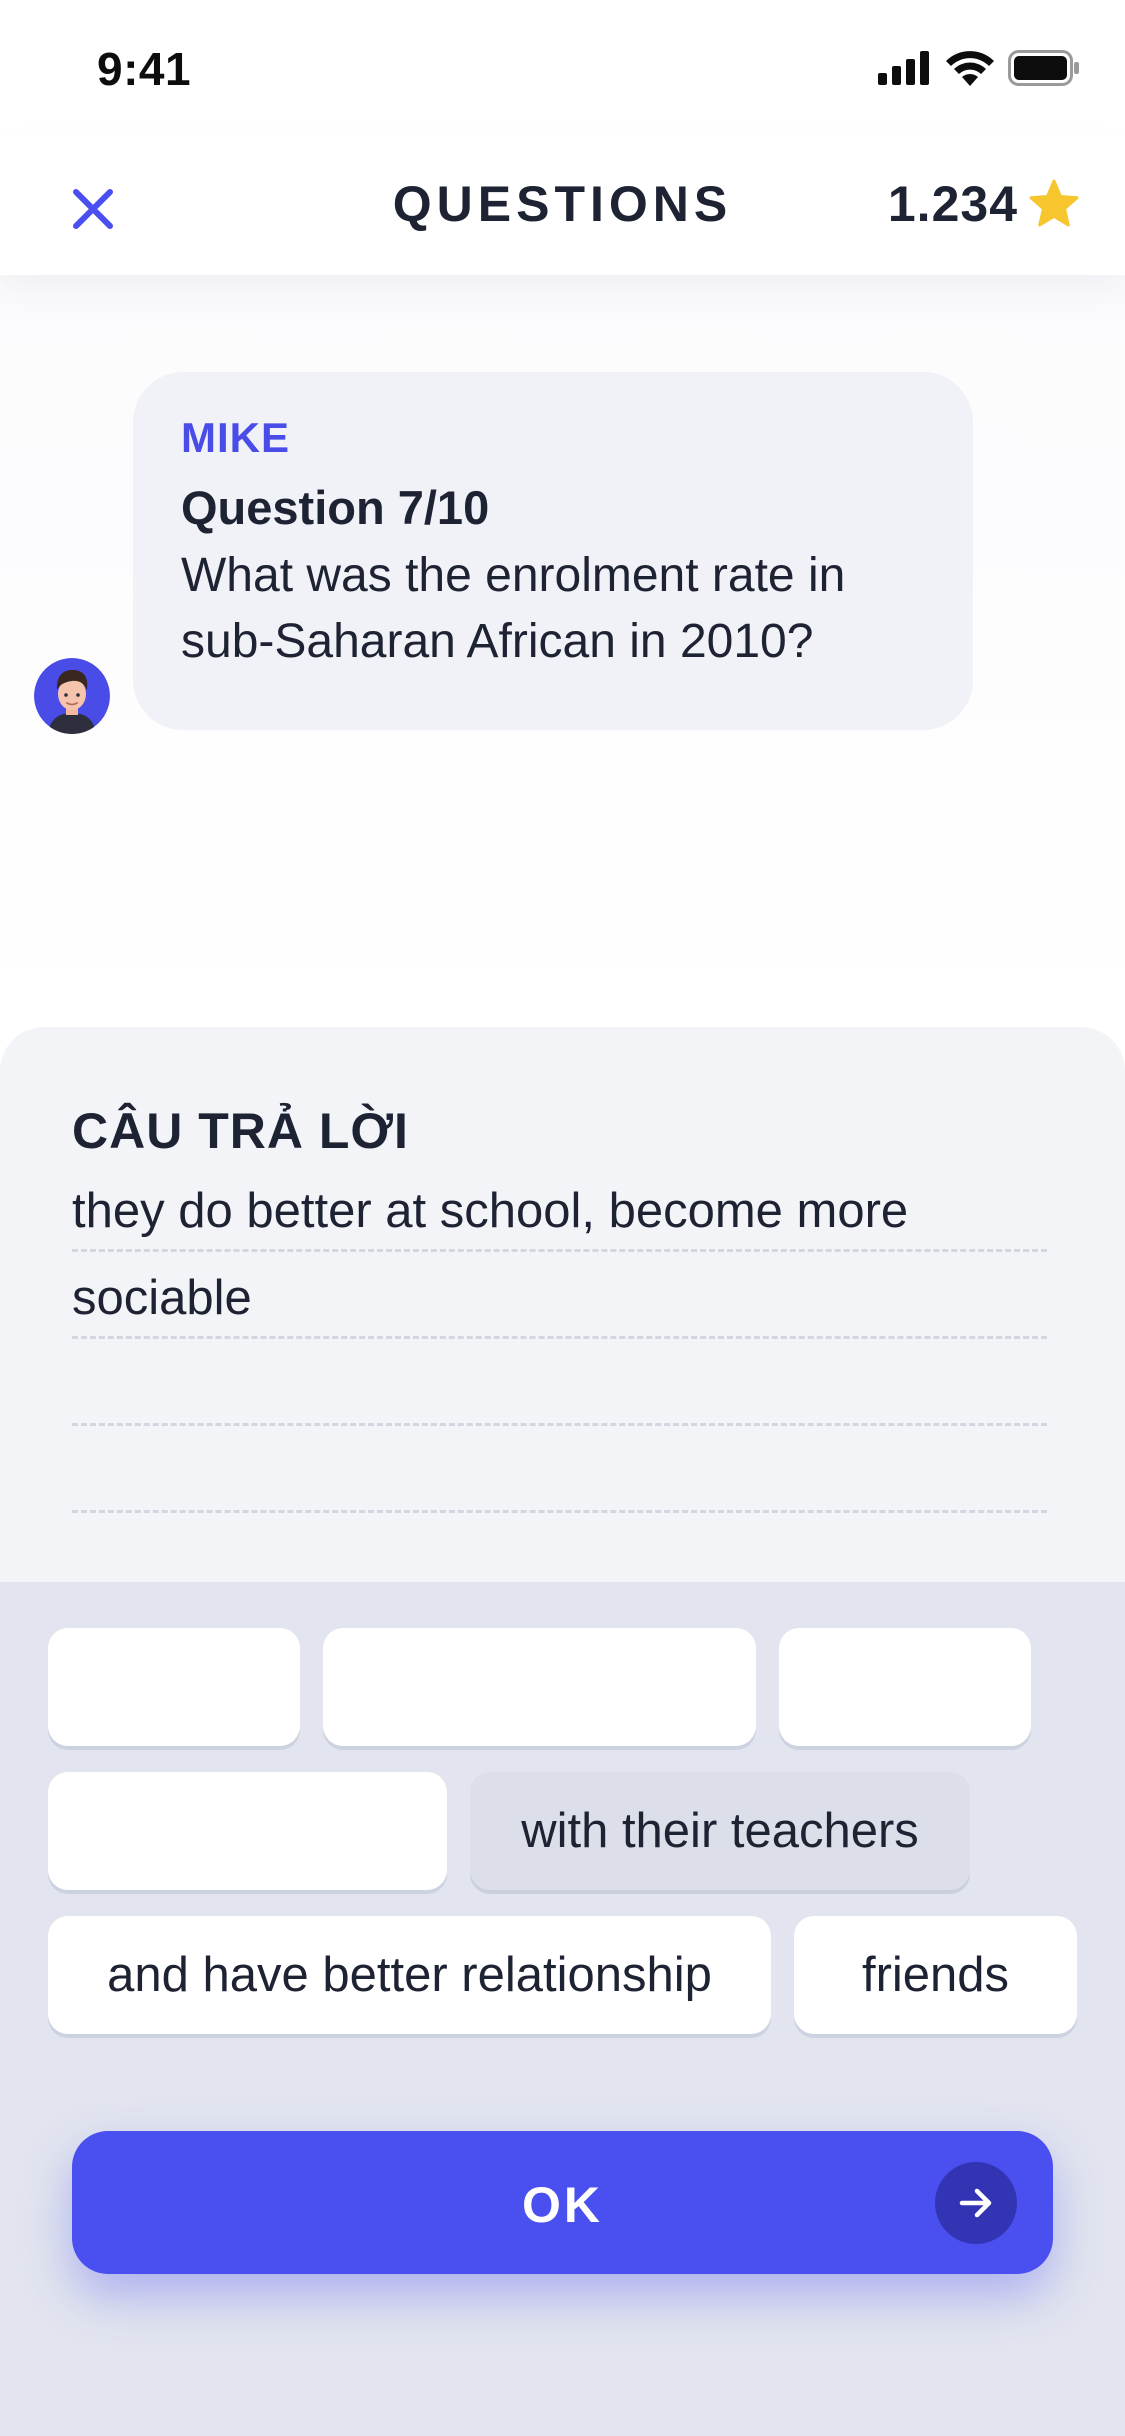 The width and height of the screenshot is (1125, 2436). Describe the element at coordinates (720, 1831) in the screenshot. I see `word-chip-used: with their teachers` at that location.